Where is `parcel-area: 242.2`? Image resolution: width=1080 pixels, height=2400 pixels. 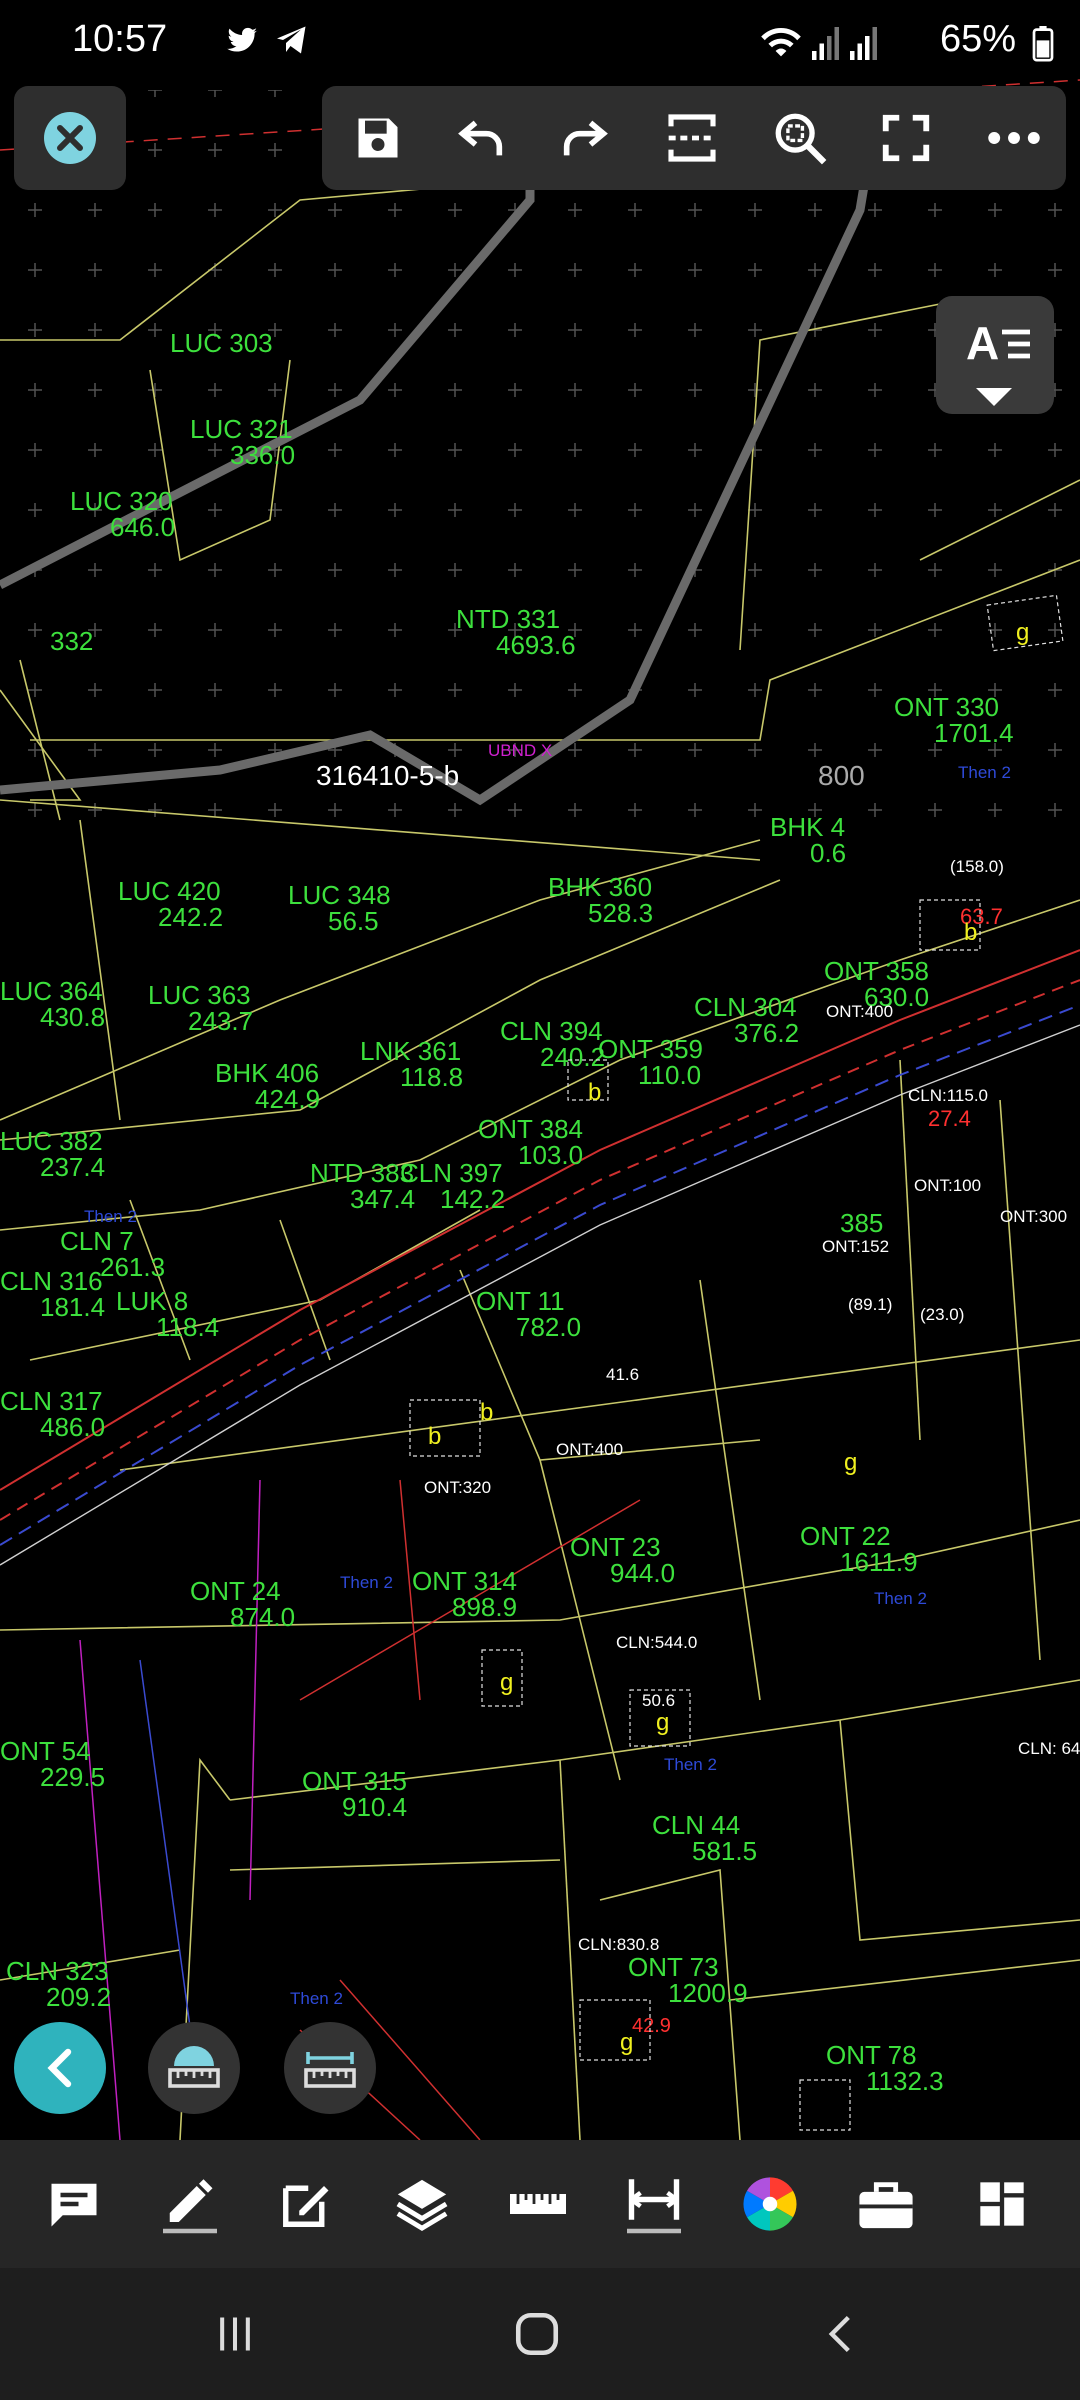 parcel-area: 242.2 is located at coordinates (190, 917).